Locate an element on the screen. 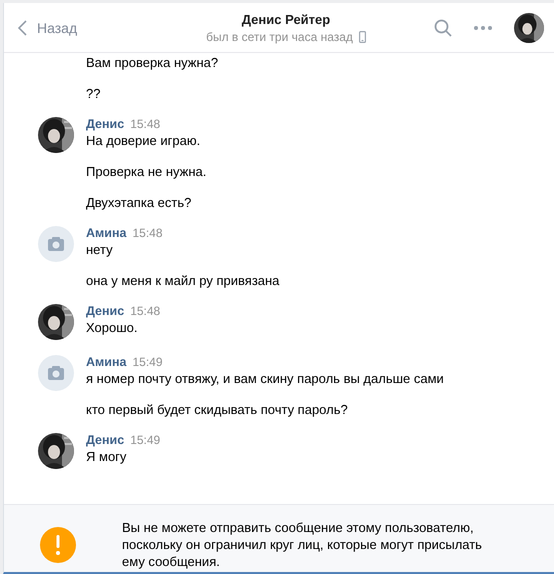  warning-icon is located at coordinates (58, 544).